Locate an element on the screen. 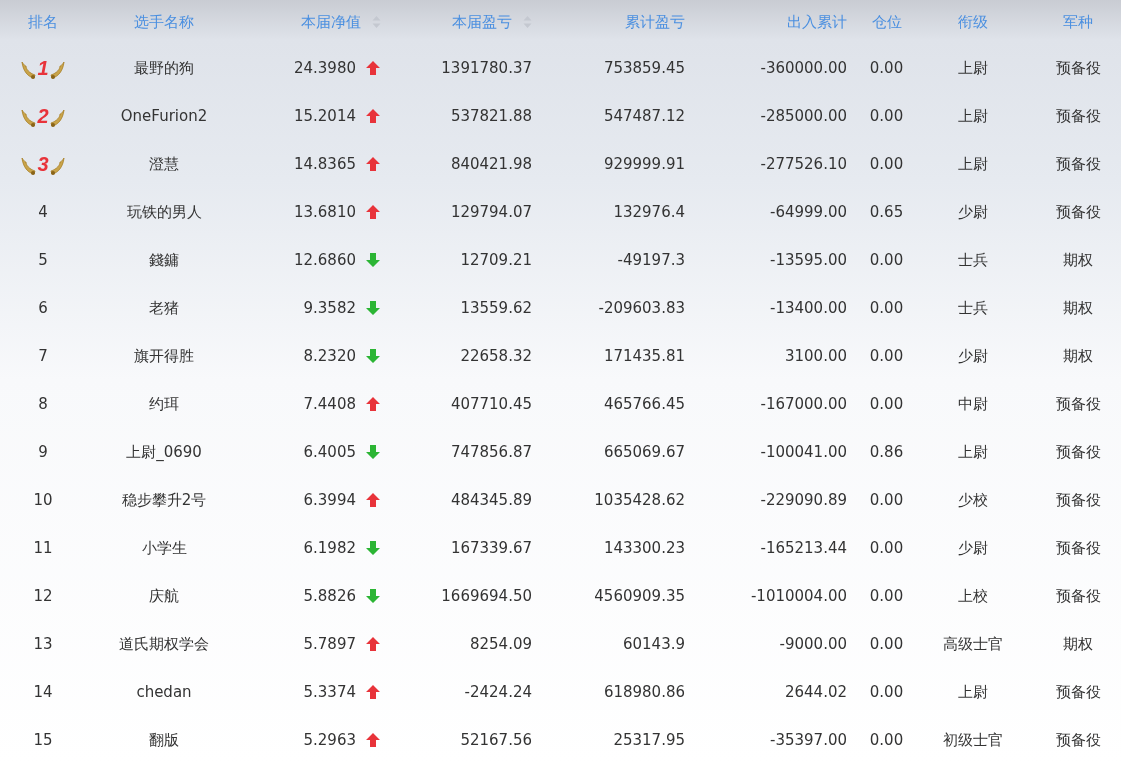 This screenshot has height=764, width=1121. table-cell: 484345.89 is located at coordinates (491, 500).